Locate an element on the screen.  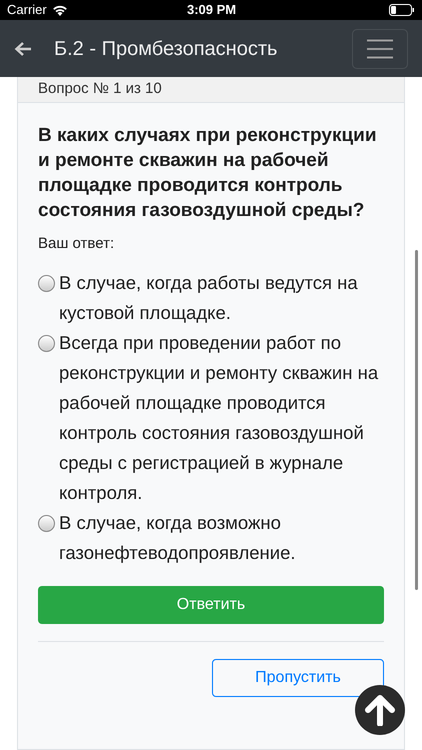
page-title: Б.2 - Промбезопасность is located at coordinates (166, 49).